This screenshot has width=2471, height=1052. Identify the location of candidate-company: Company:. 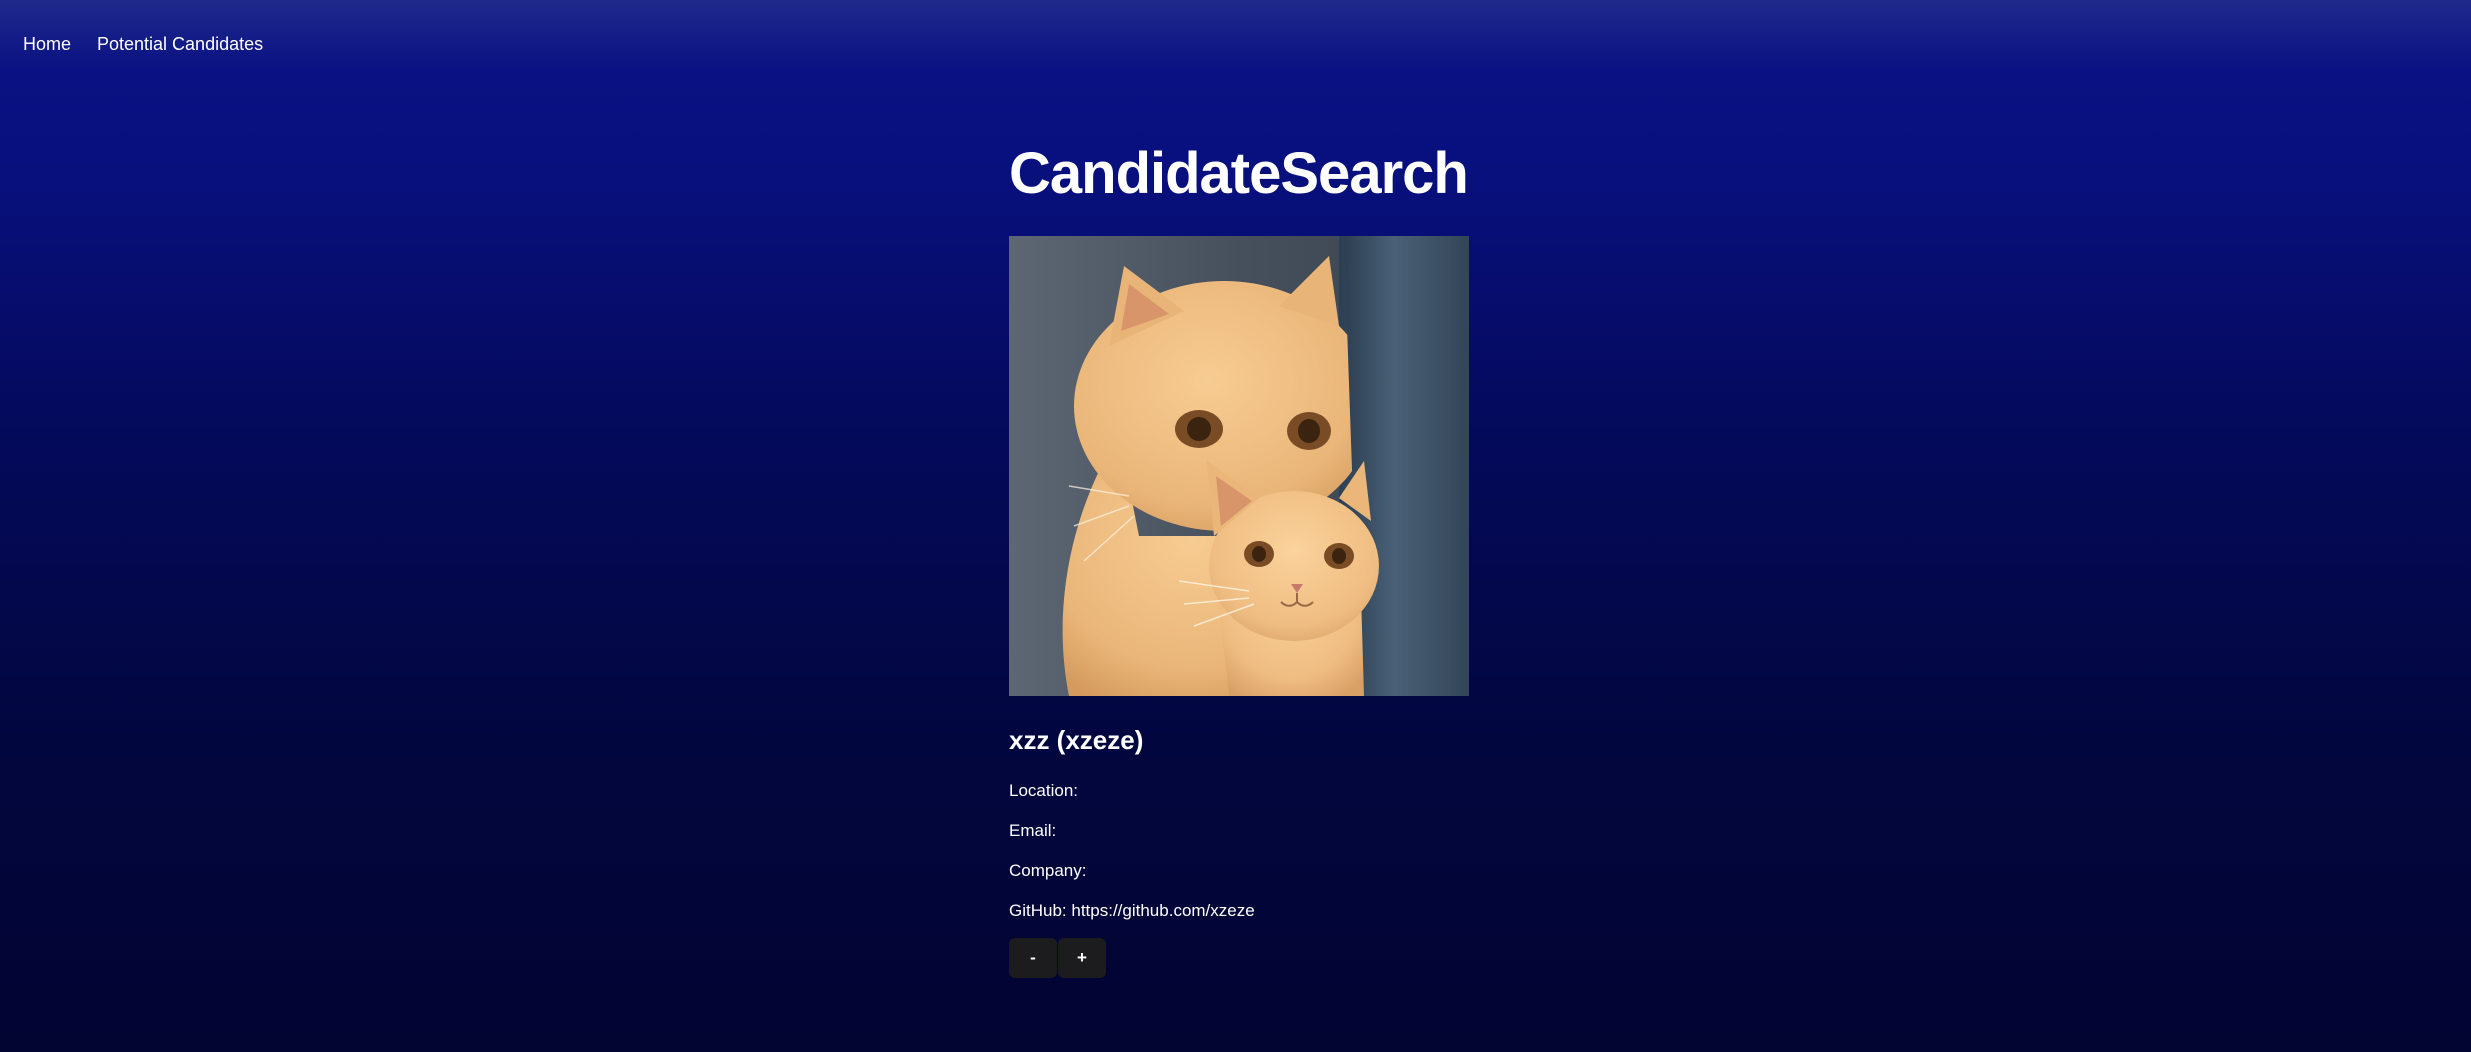
(1047, 871).